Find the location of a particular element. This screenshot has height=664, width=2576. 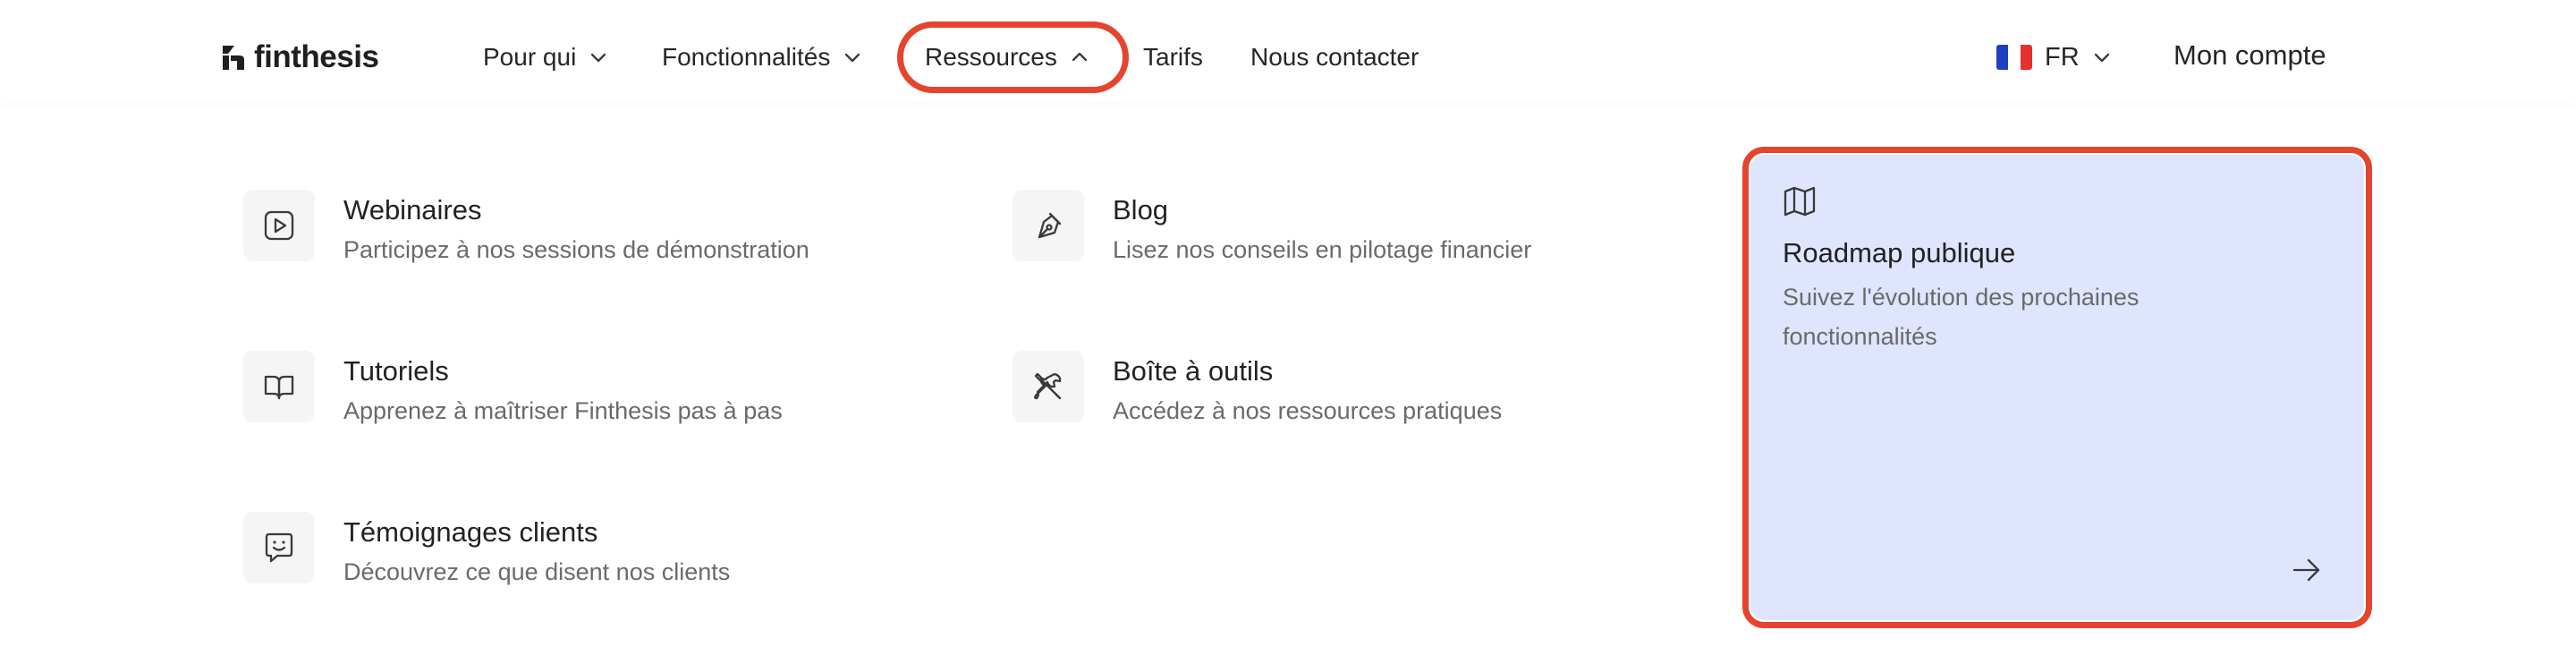

resource-title: Blog is located at coordinates (1141, 210).